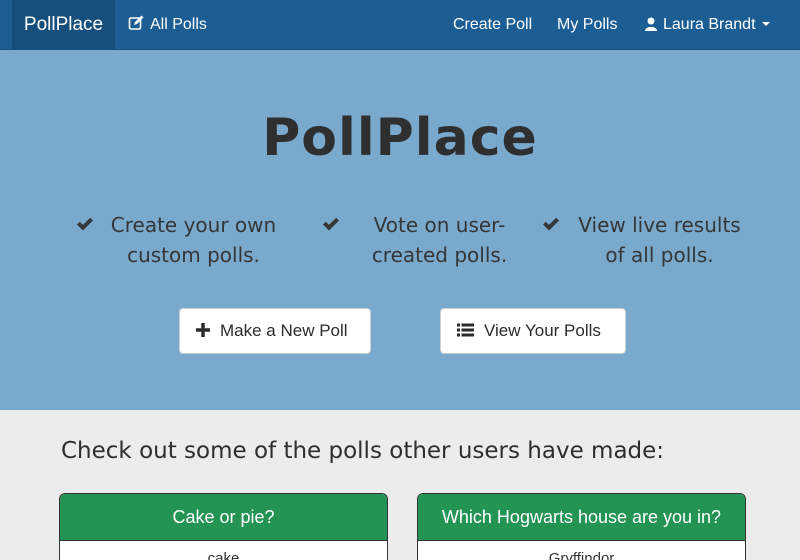  I want to click on nav-all-polls: All Polls, so click(167, 25).